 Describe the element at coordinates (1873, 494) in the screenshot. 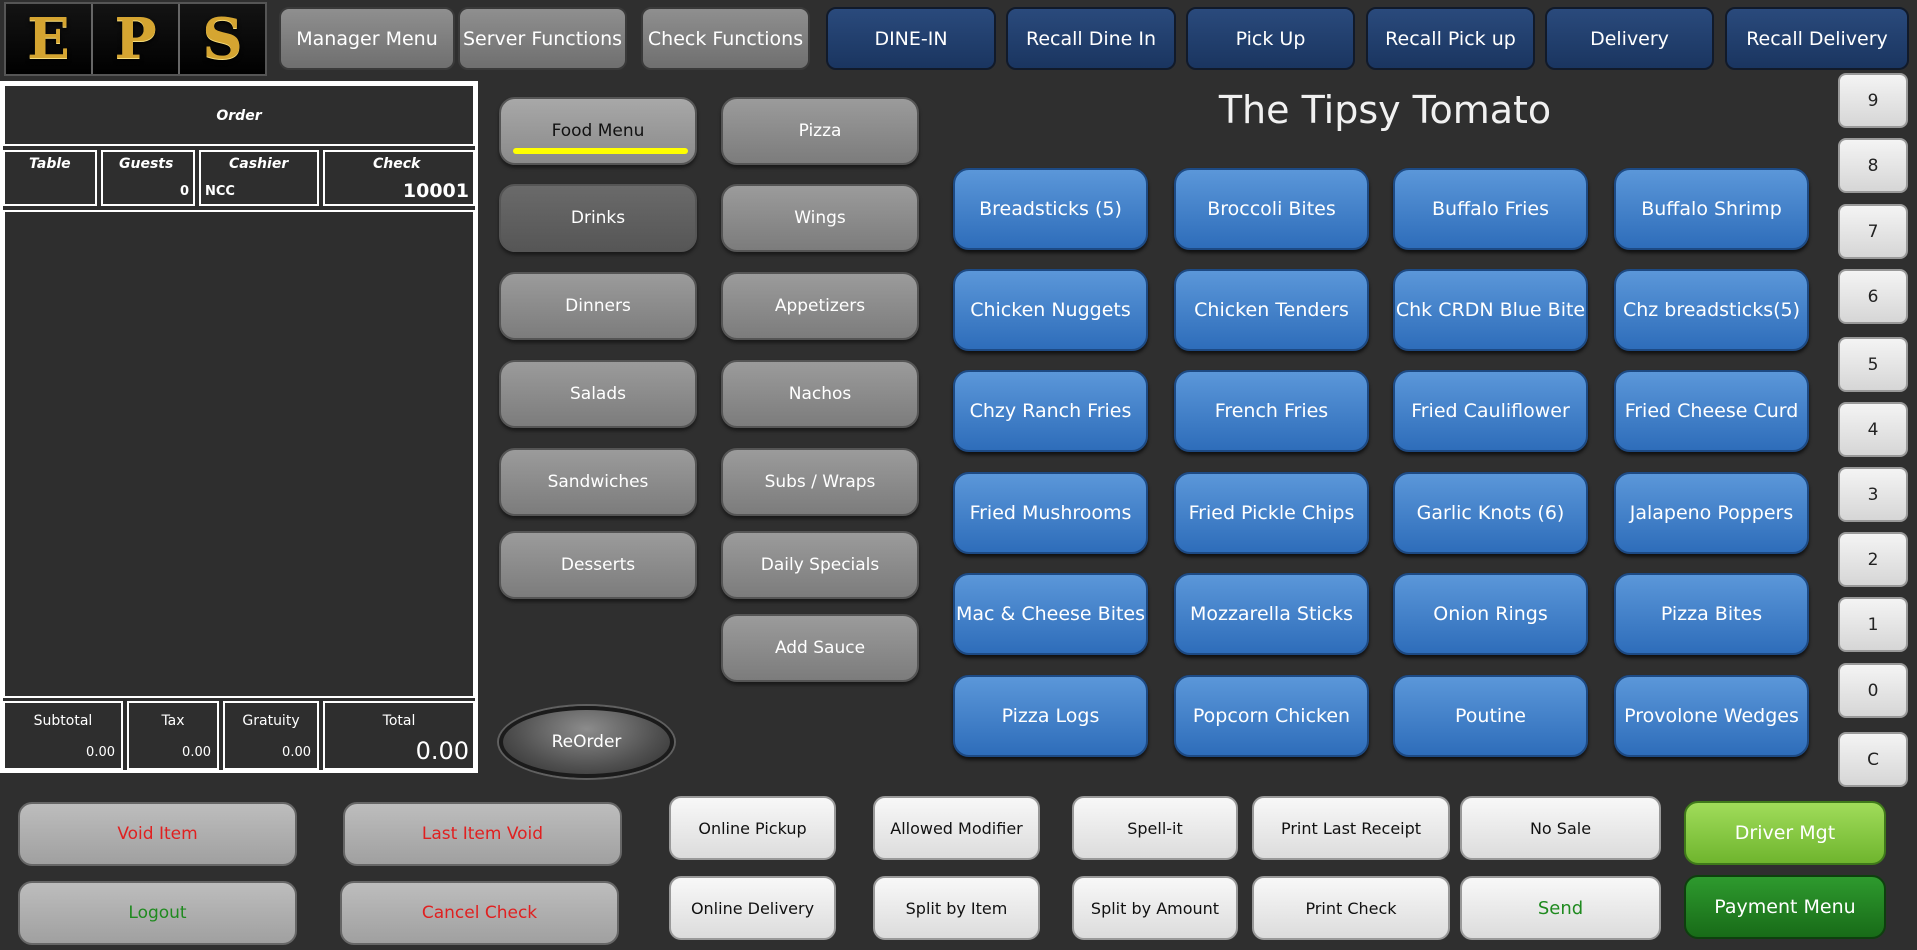

I see `keypad-3: 3` at that location.